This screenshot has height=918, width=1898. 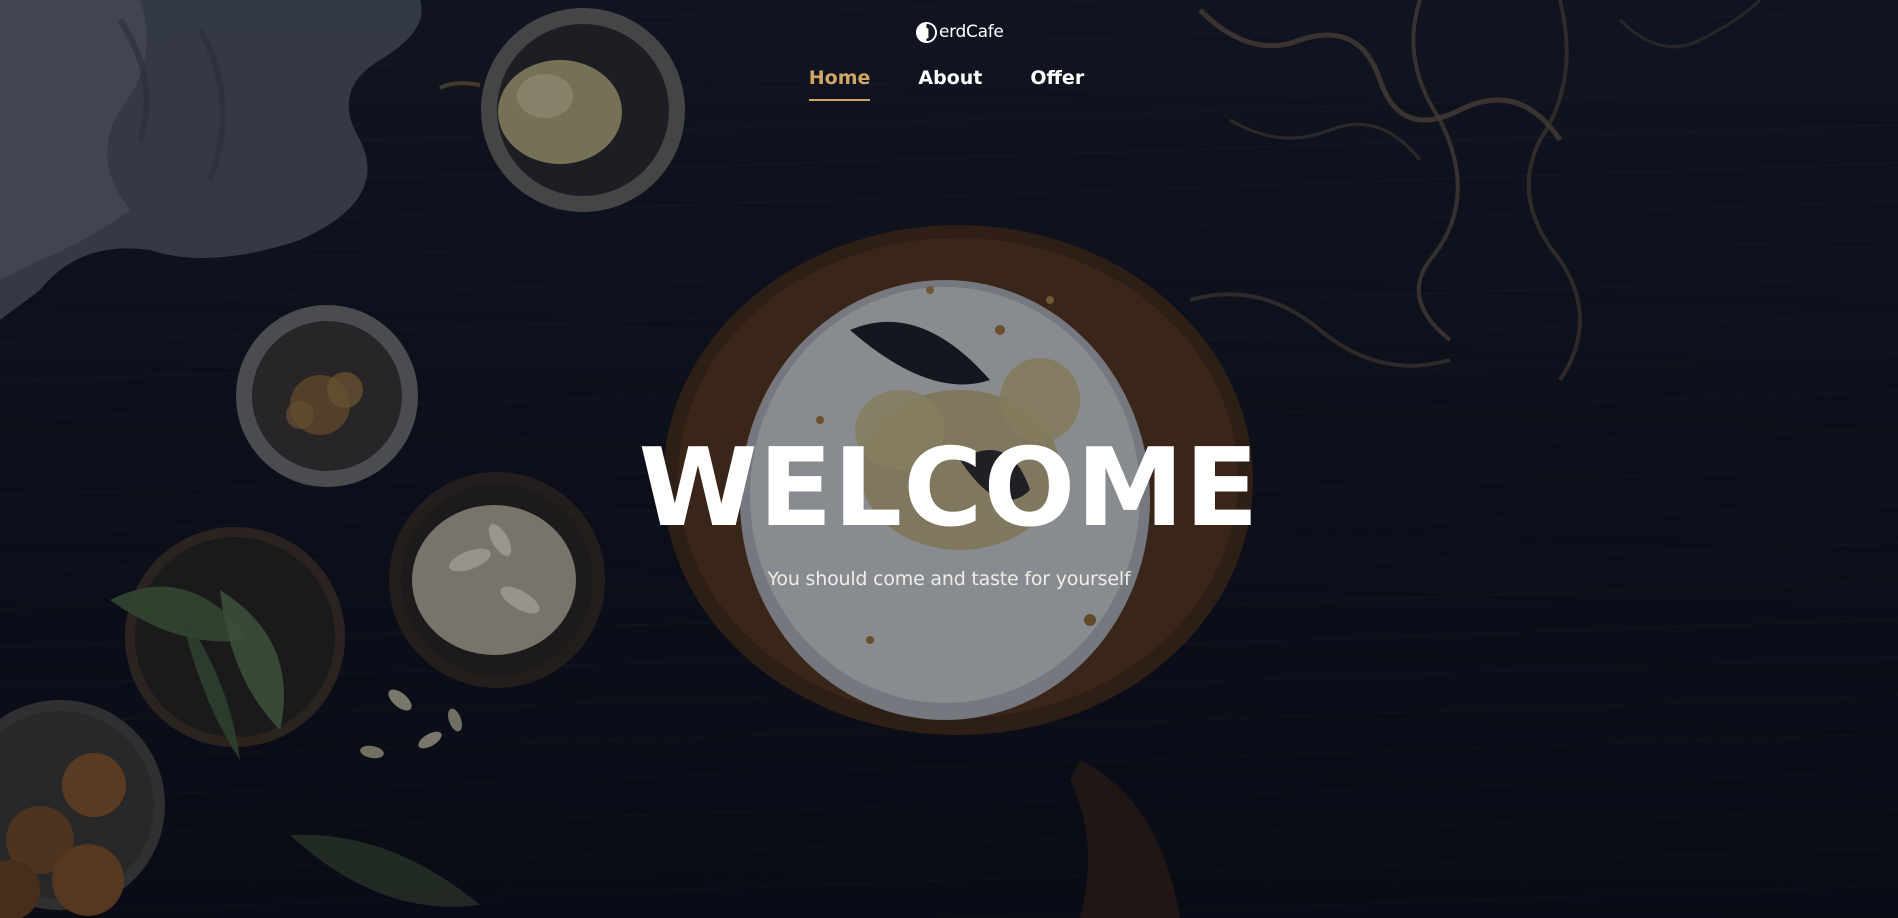 What do you see at coordinates (926, 32) in the screenshot?
I see `half-moon-logo-icon` at bounding box center [926, 32].